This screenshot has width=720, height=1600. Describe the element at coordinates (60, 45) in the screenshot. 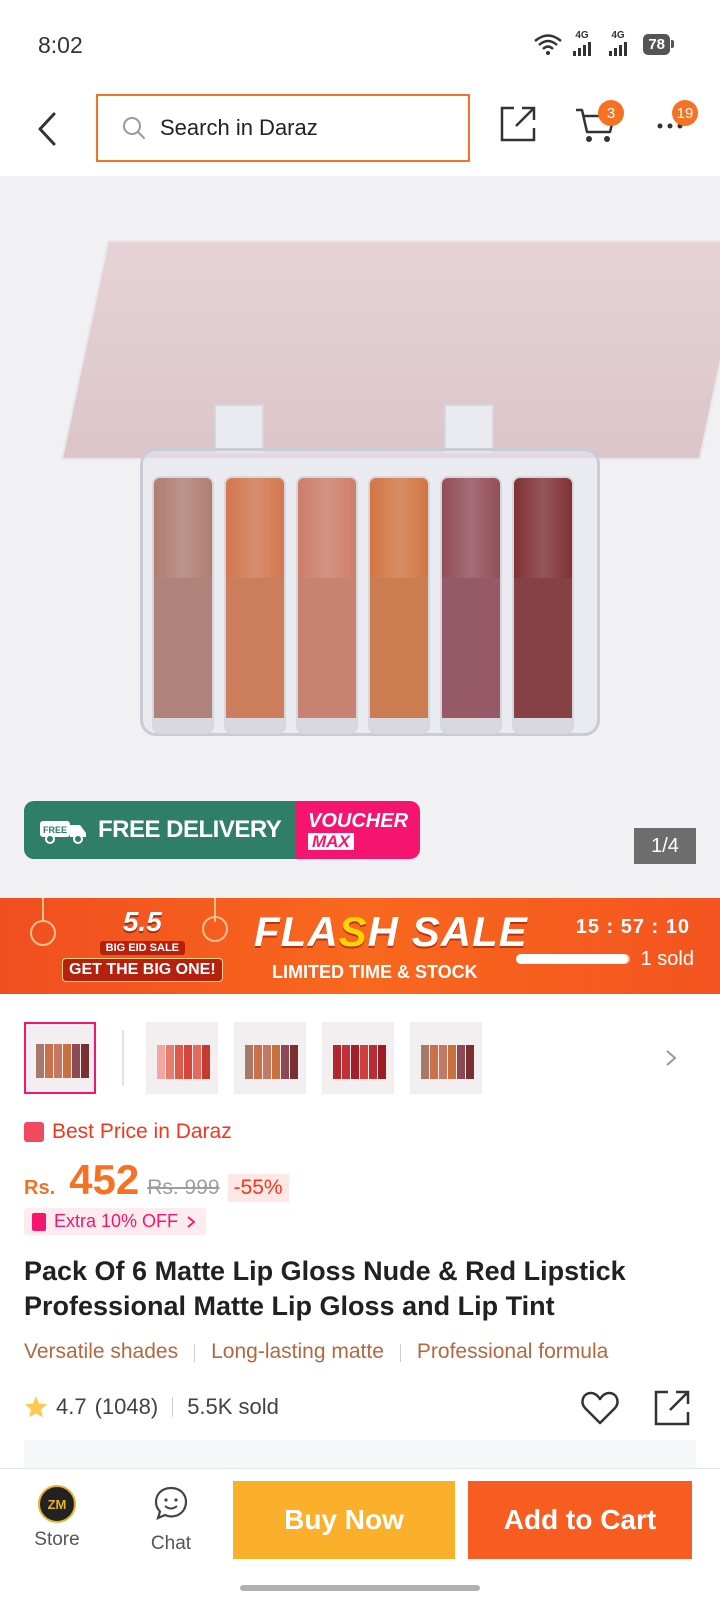

I see `status-time: 8:02` at that location.